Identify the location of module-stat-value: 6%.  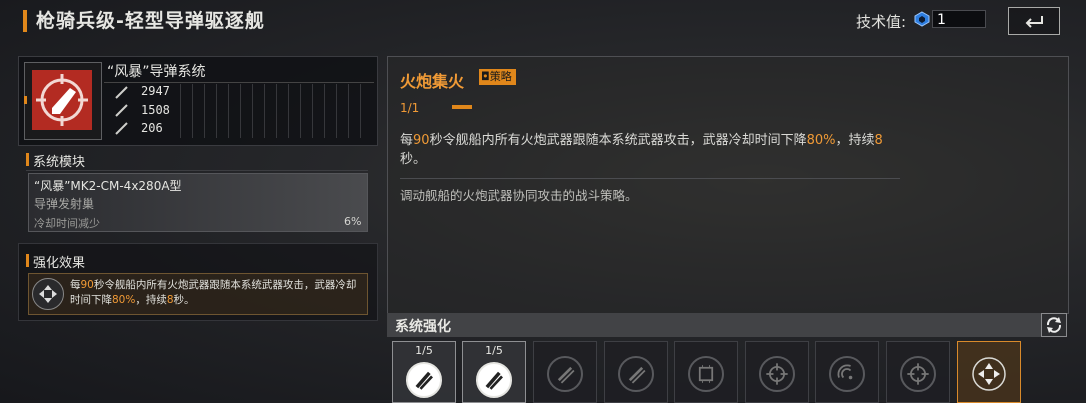
(353, 221).